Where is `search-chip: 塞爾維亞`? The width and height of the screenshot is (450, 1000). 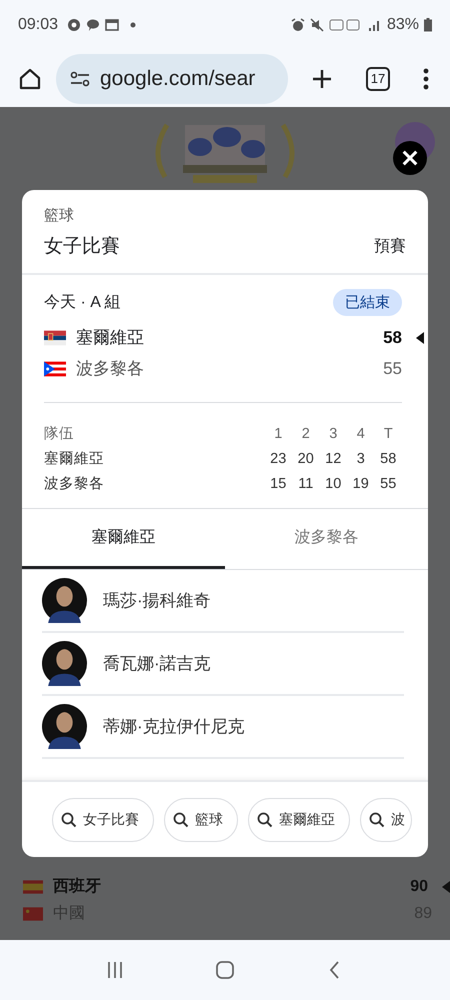 search-chip: 塞爾維亞 is located at coordinates (299, 820).